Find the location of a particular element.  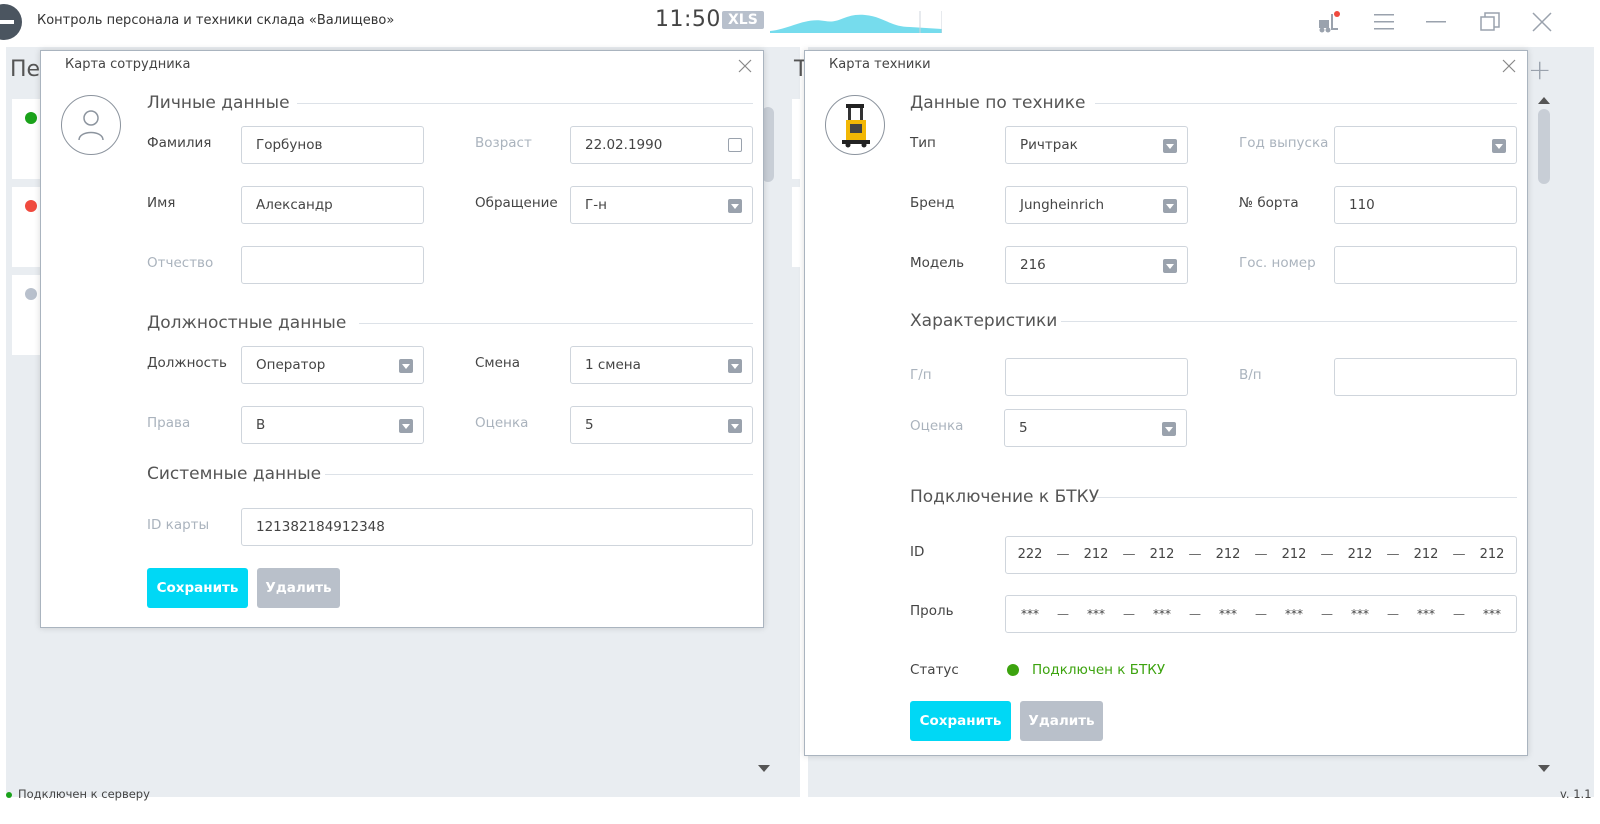

activity-wave is located at coordinates (856, 22).